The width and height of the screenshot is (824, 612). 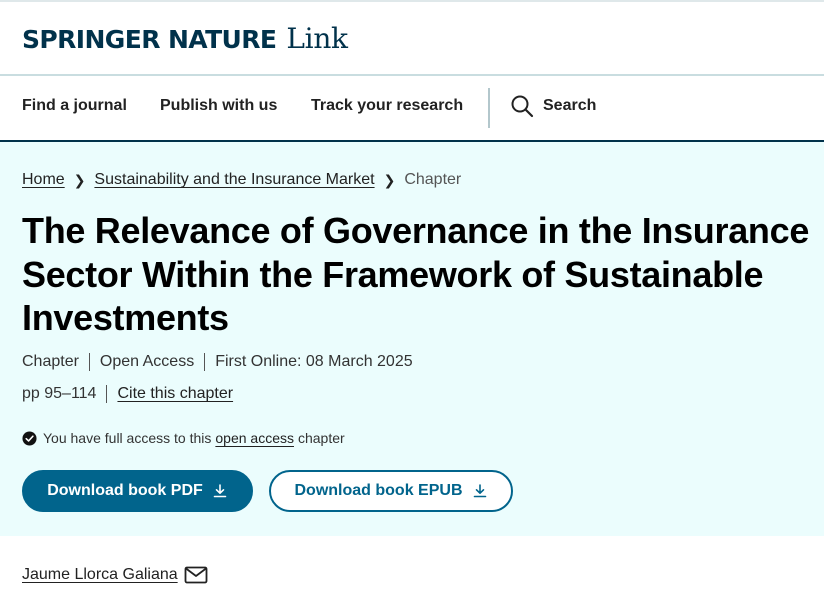 What do you see at coordinates (100, 575) in the screenshot?
I see `author-name-link: Jaume Llorca Galiana` at bounding box center [100, 575].